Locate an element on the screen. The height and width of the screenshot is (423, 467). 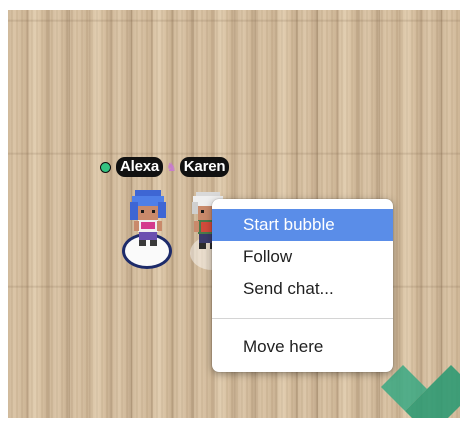
menu-item-start-bubble: Start bubble is located at coordinates (302, 225).